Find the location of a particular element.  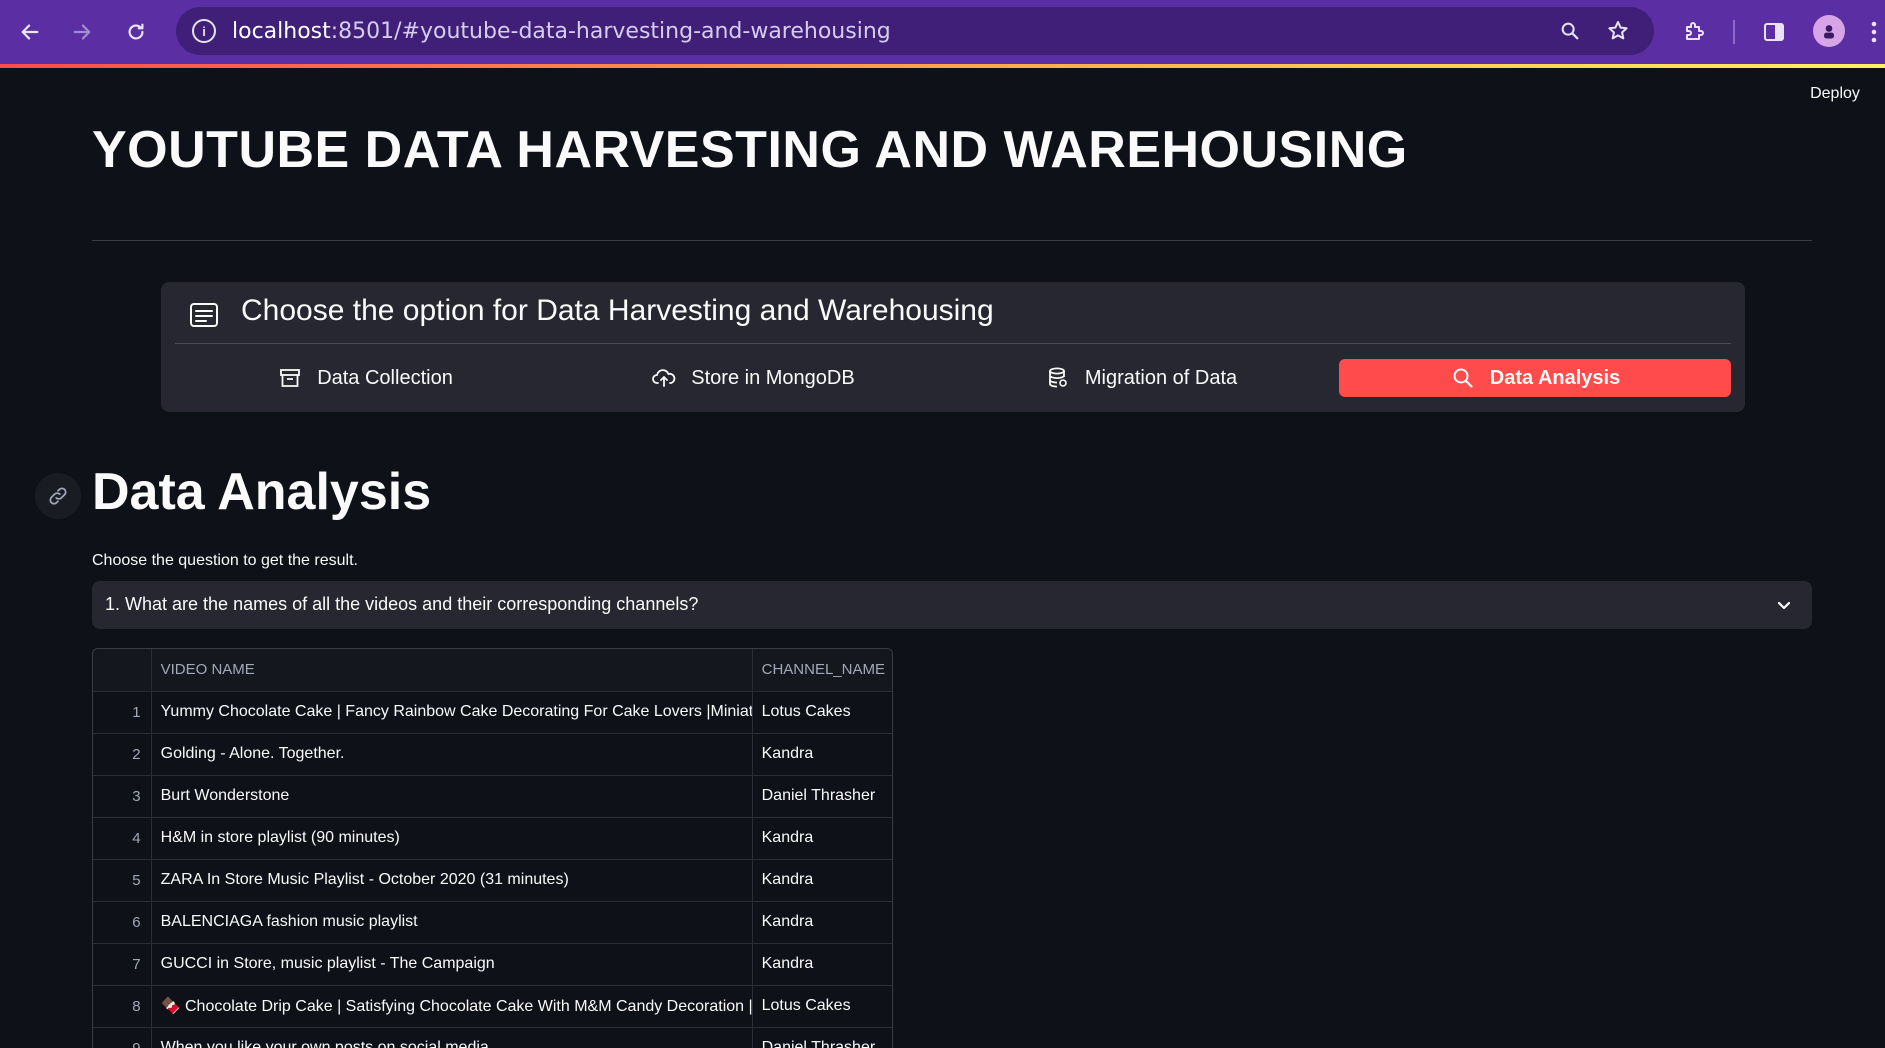

row-index: 7 is located at coordinates (122, 964).